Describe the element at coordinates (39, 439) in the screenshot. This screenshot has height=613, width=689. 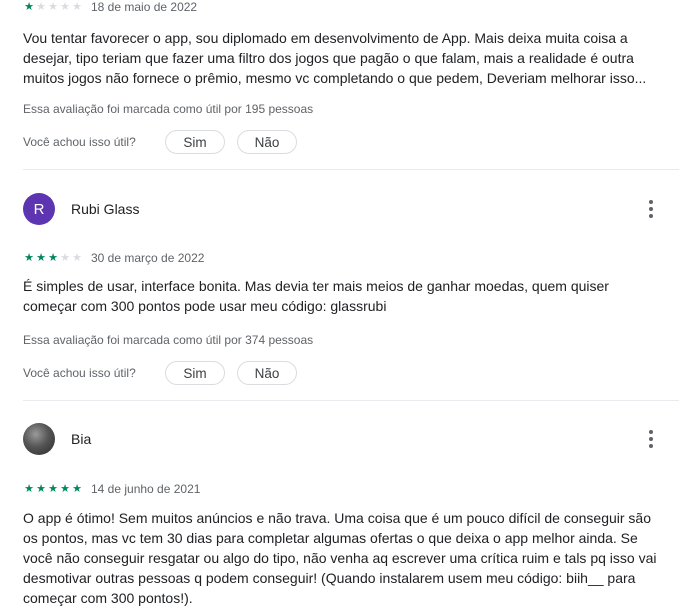
I see `avatar` at that location.